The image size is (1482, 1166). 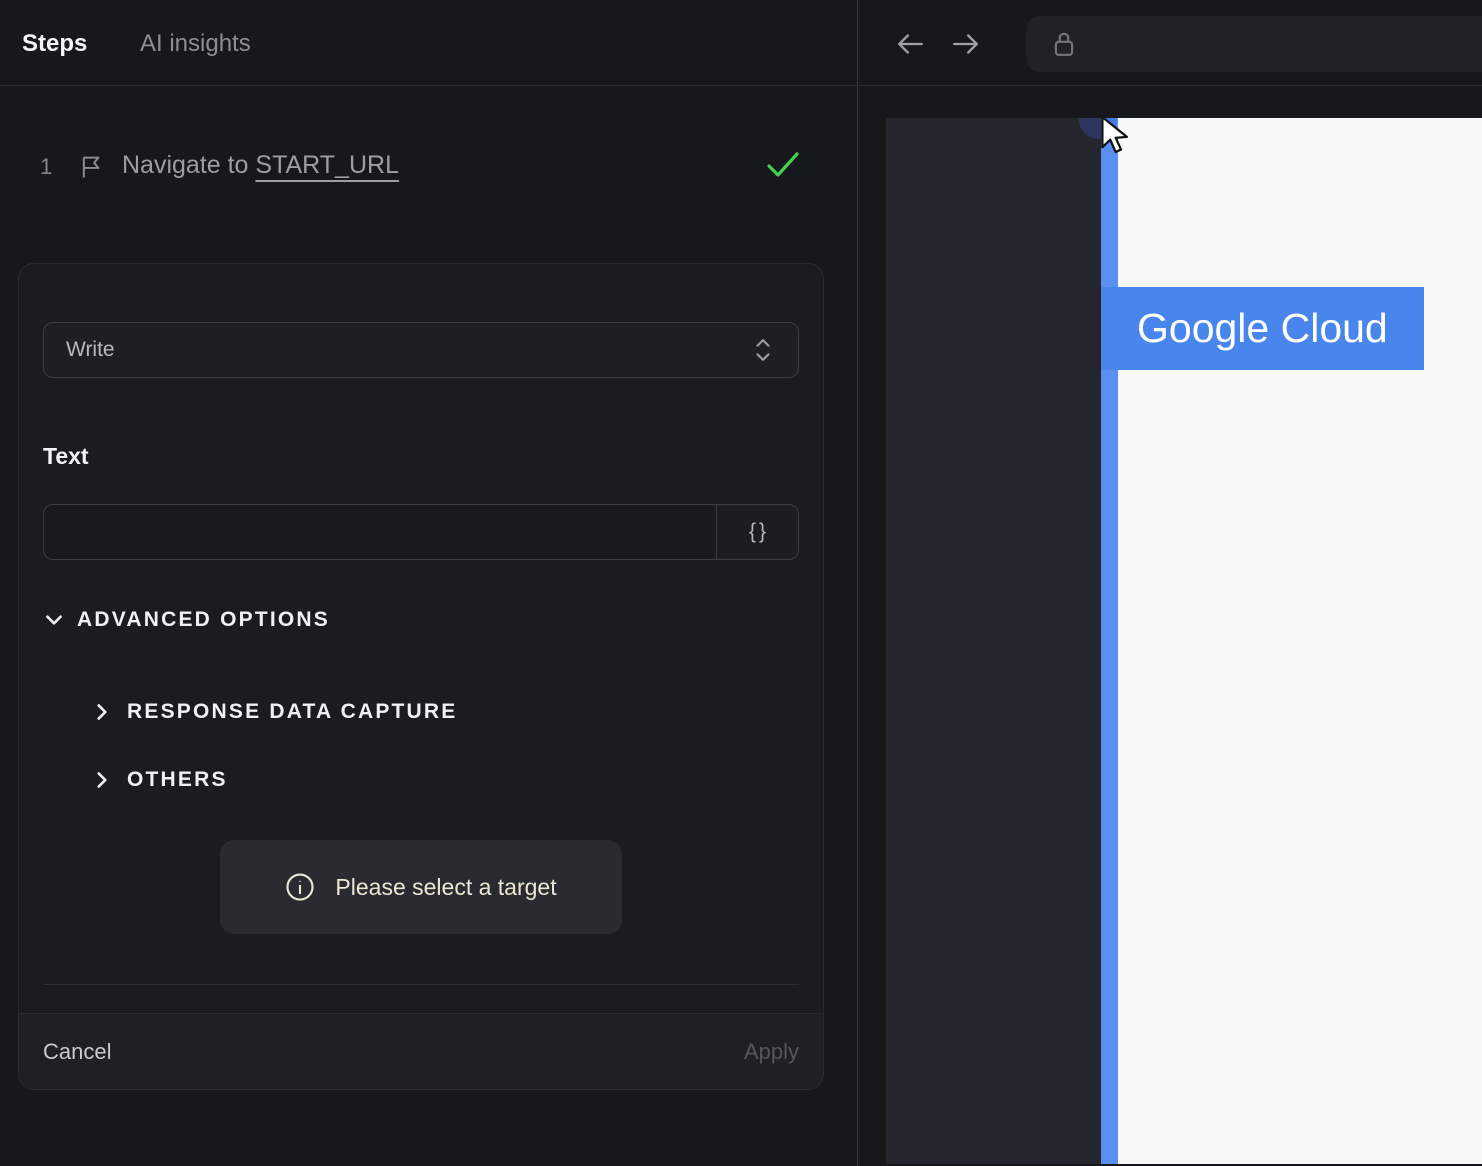 What do you see at coordinates (783, 165) in the screenshot?
I see `check-icon` at bounding box center [783, 165].